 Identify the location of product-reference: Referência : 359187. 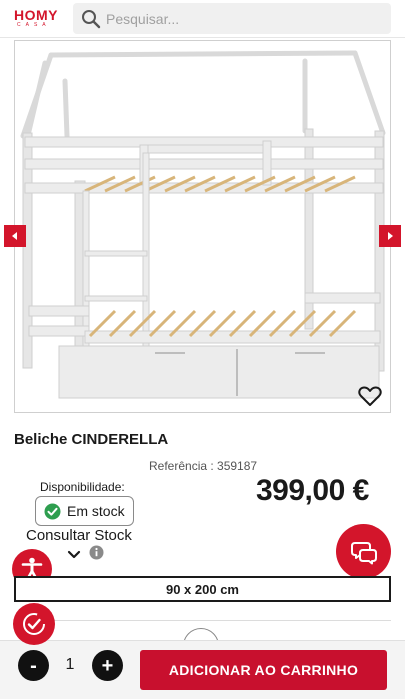
(203, 466).